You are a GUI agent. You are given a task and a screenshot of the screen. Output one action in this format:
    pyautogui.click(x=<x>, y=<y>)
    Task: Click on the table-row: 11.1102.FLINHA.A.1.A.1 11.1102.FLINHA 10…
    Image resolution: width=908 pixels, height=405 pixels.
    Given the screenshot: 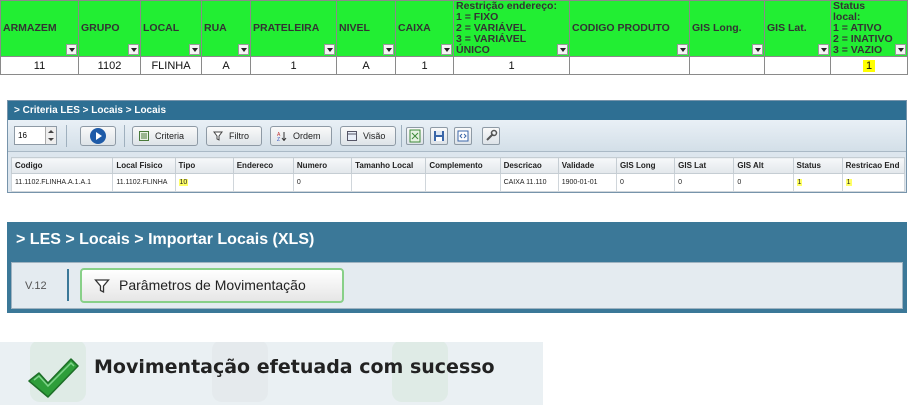 What is the action you would take?
    pyautogui.click(x=458, y=182)
    